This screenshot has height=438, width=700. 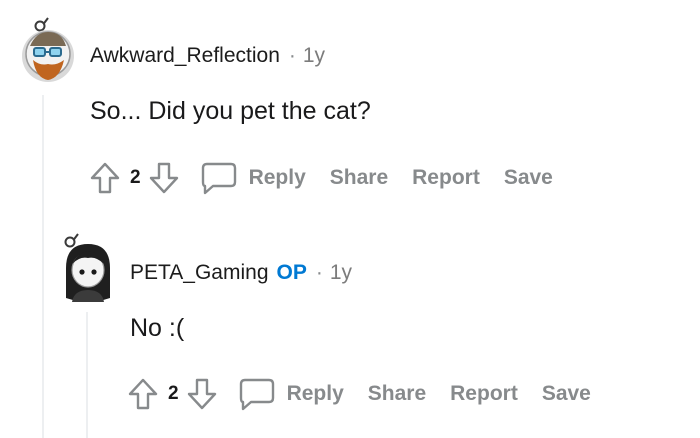 I want to click on thread-line-primary, so click(x=43, y=266).